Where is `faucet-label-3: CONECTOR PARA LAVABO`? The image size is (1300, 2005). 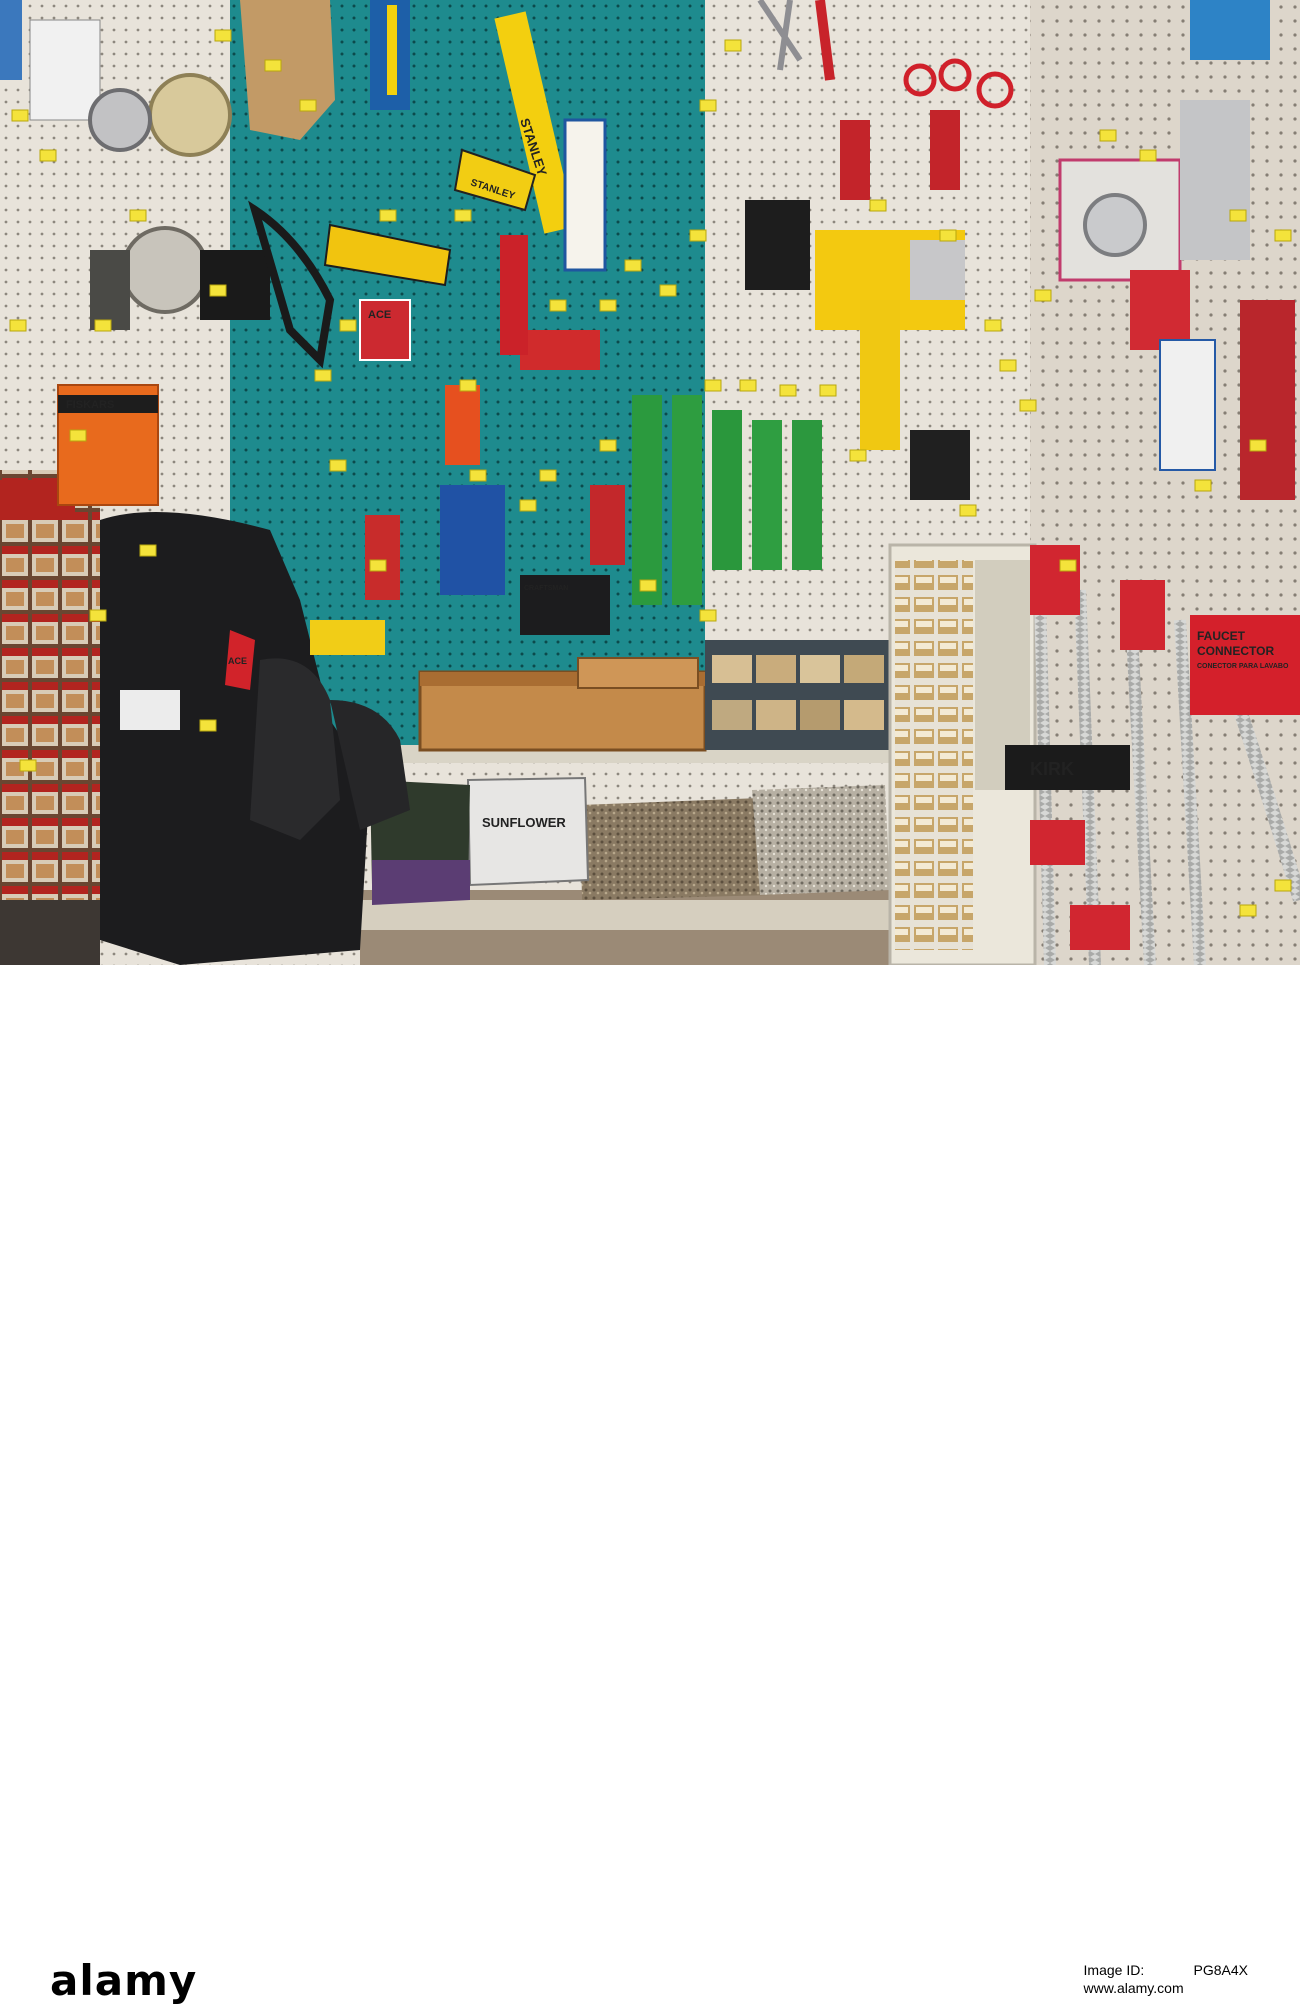 faucet-label-3: CONECTOR PARA LAVABO is located at coordinates (1243, 666).